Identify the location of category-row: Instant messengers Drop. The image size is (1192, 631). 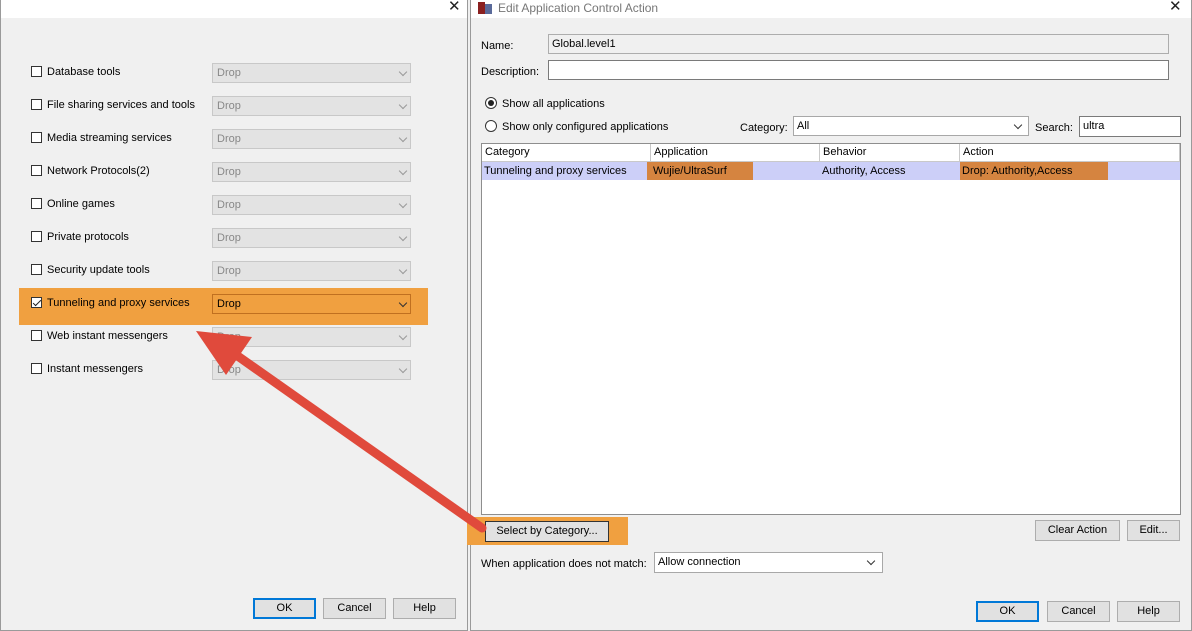
(221, 370).